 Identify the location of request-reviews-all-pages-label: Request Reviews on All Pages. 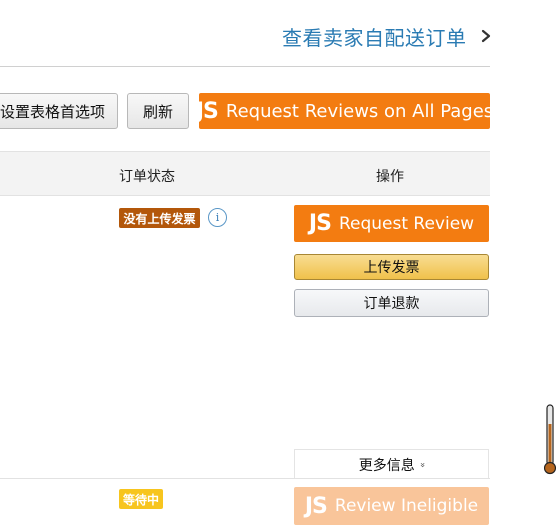
(359, 111).